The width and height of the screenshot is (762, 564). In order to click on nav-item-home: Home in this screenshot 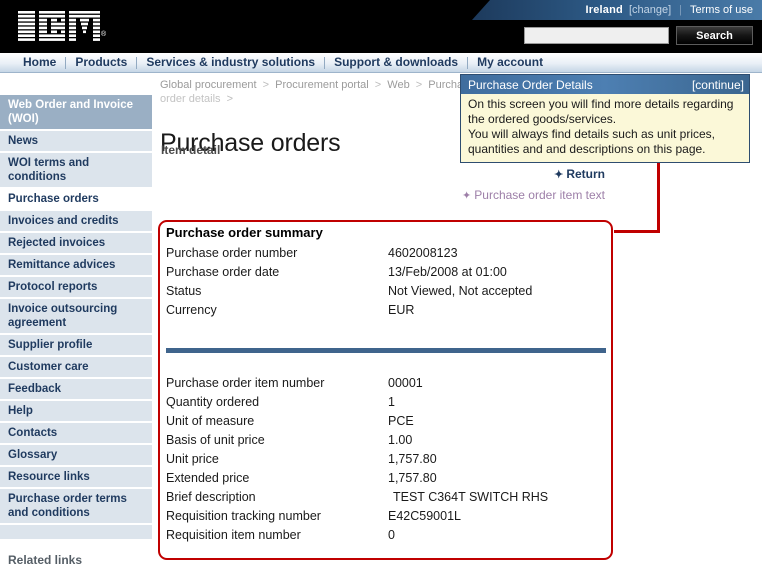, I will do `click(39, 62)`.